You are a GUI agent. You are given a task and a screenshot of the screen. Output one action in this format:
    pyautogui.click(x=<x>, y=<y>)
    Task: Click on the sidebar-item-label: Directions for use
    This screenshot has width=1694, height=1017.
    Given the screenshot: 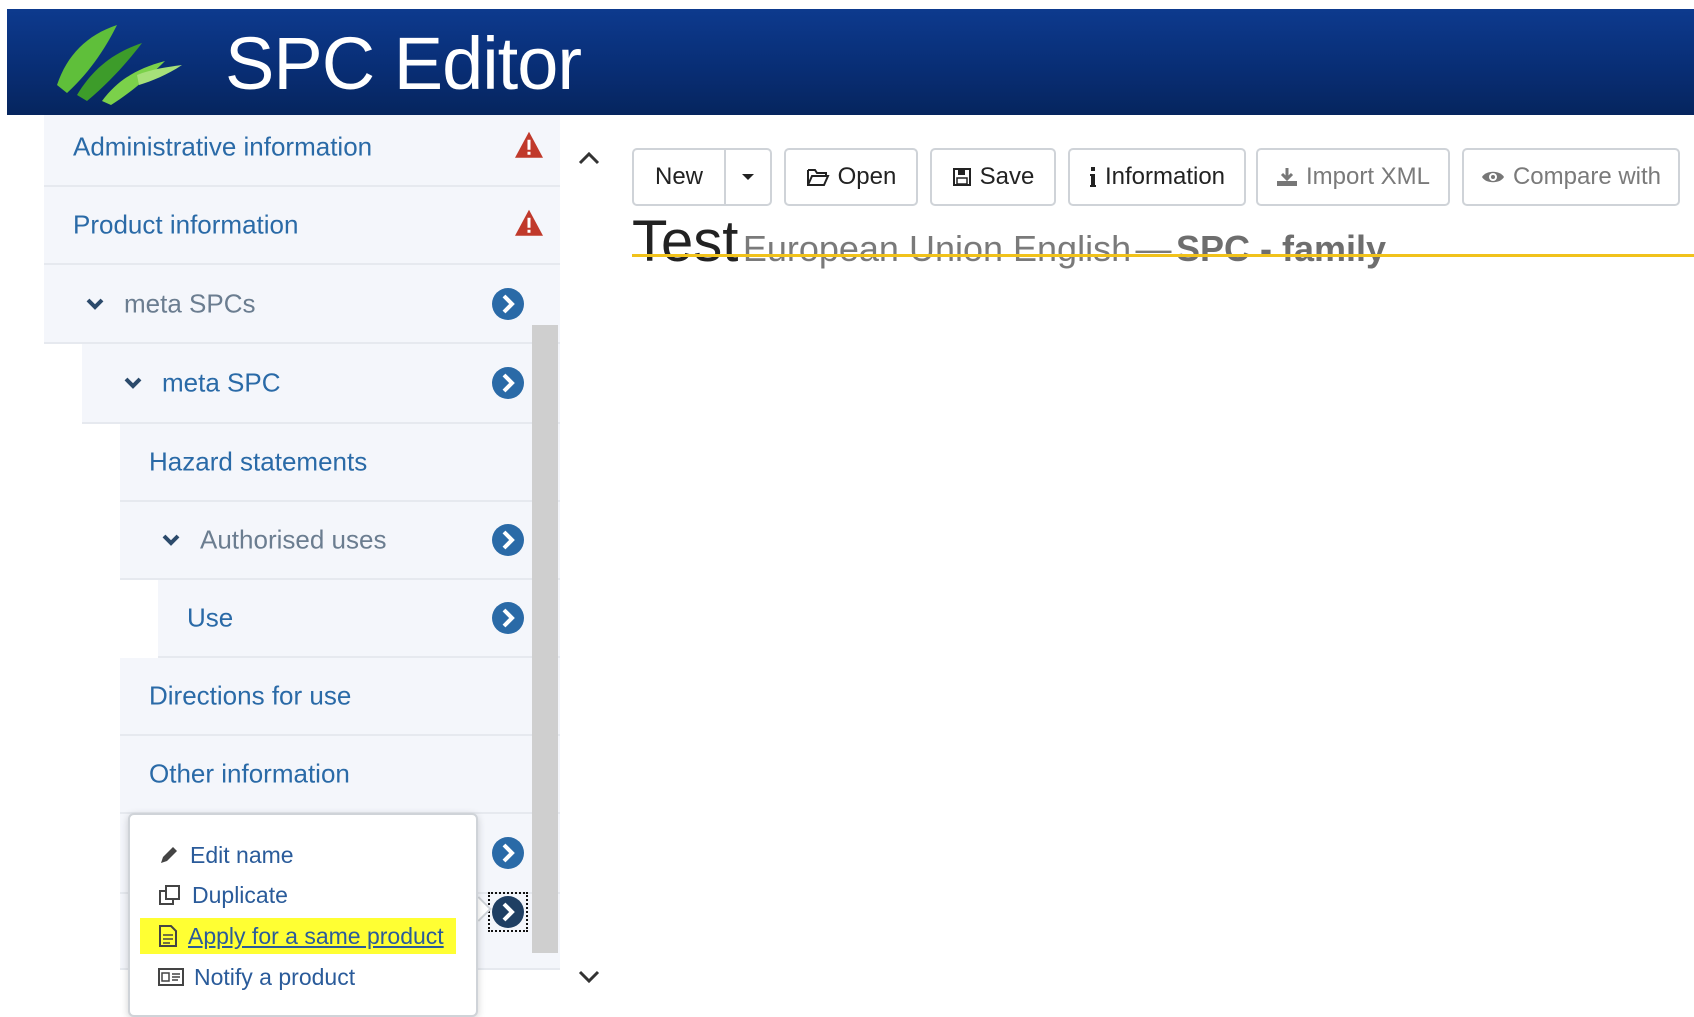 What is the action you would take?
    pyautogui.click(x=250, y=695)
    